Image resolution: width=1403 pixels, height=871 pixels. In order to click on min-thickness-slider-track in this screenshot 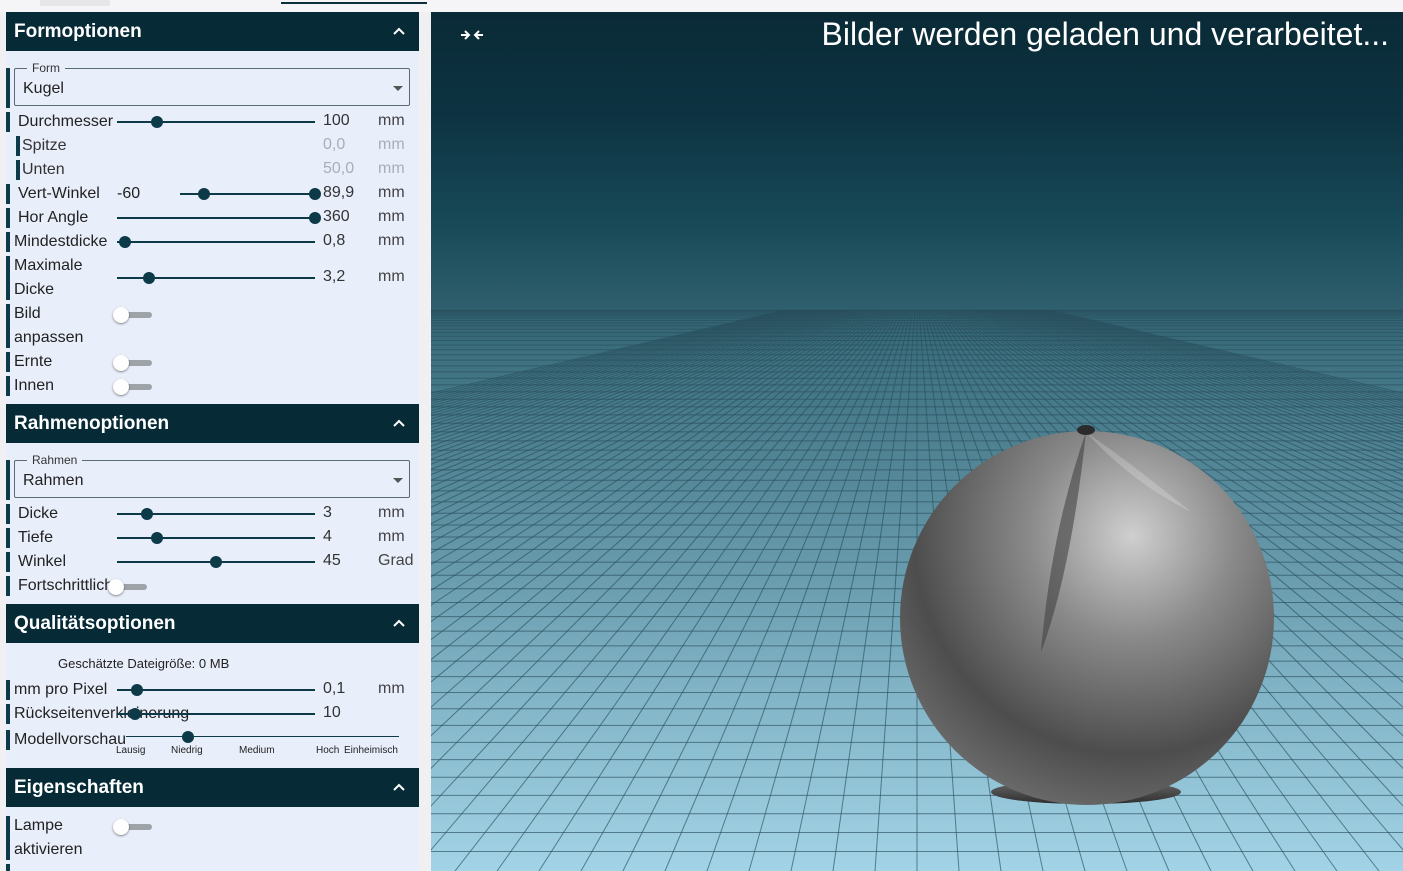, I will do `click(216, 242)`.